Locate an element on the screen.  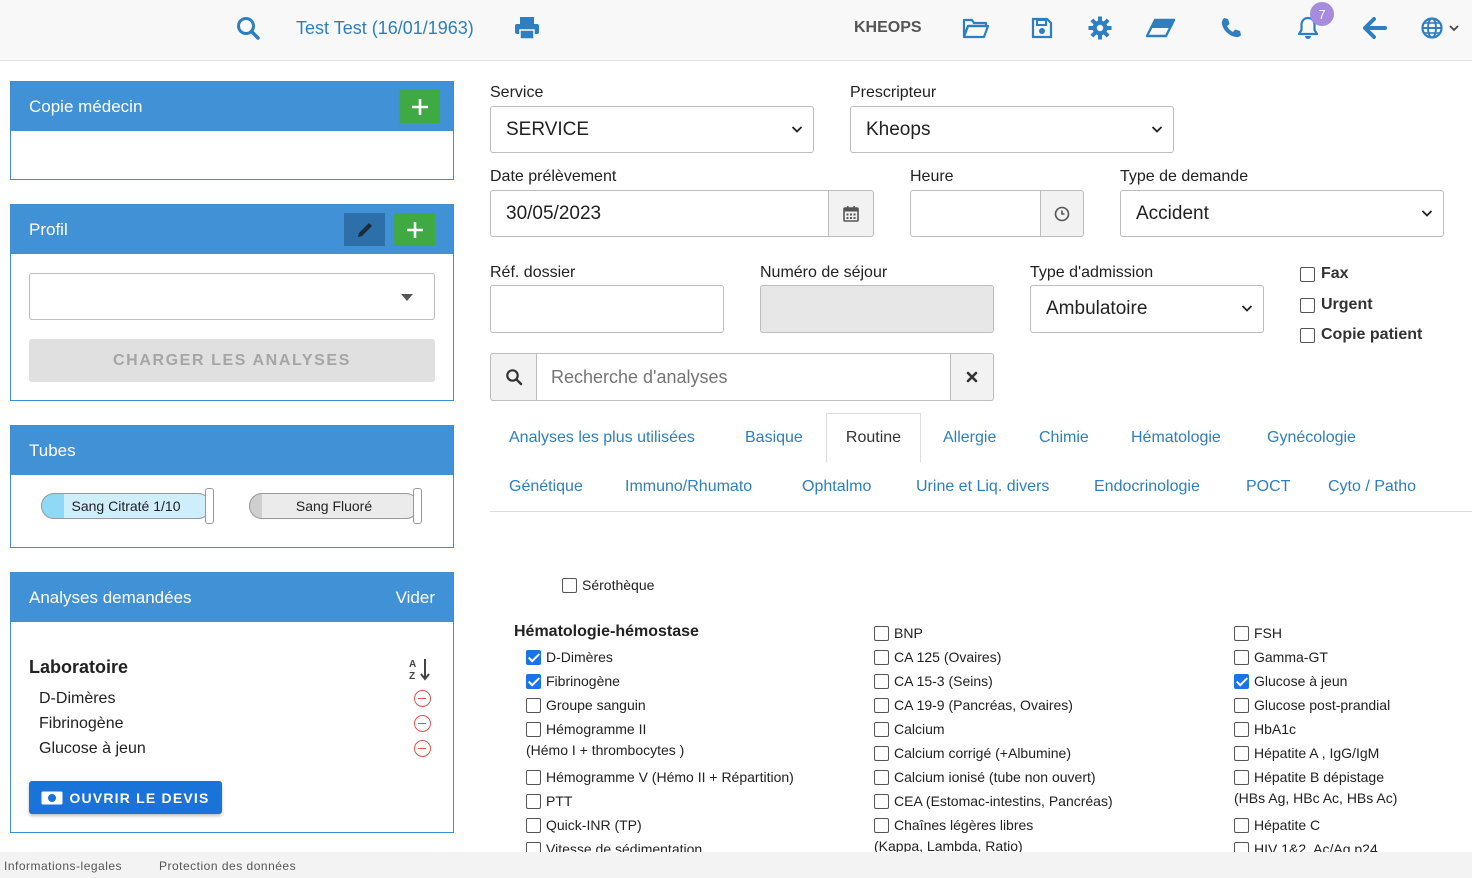
analysis-checkbox: FSH is located at coordinates (1258, 633).